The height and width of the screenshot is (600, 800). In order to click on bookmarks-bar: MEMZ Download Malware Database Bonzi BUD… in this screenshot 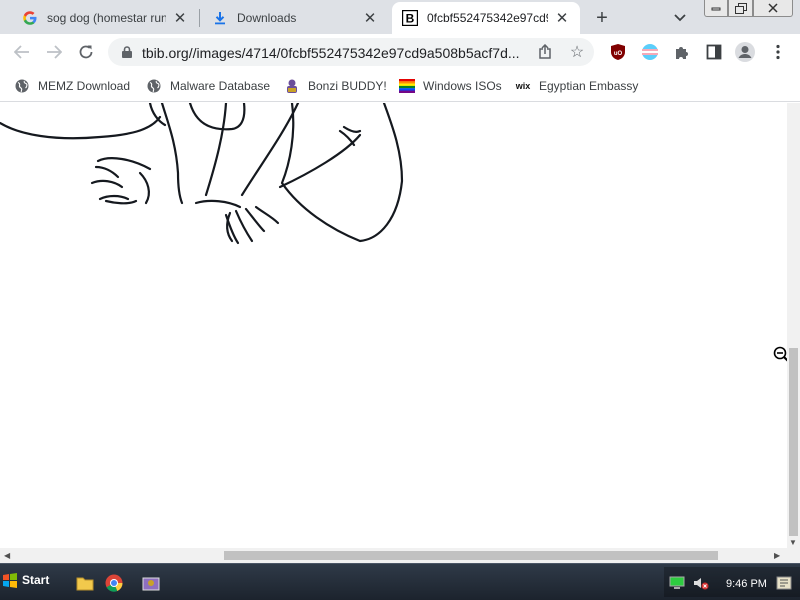, I will do `click(400, 86)`.